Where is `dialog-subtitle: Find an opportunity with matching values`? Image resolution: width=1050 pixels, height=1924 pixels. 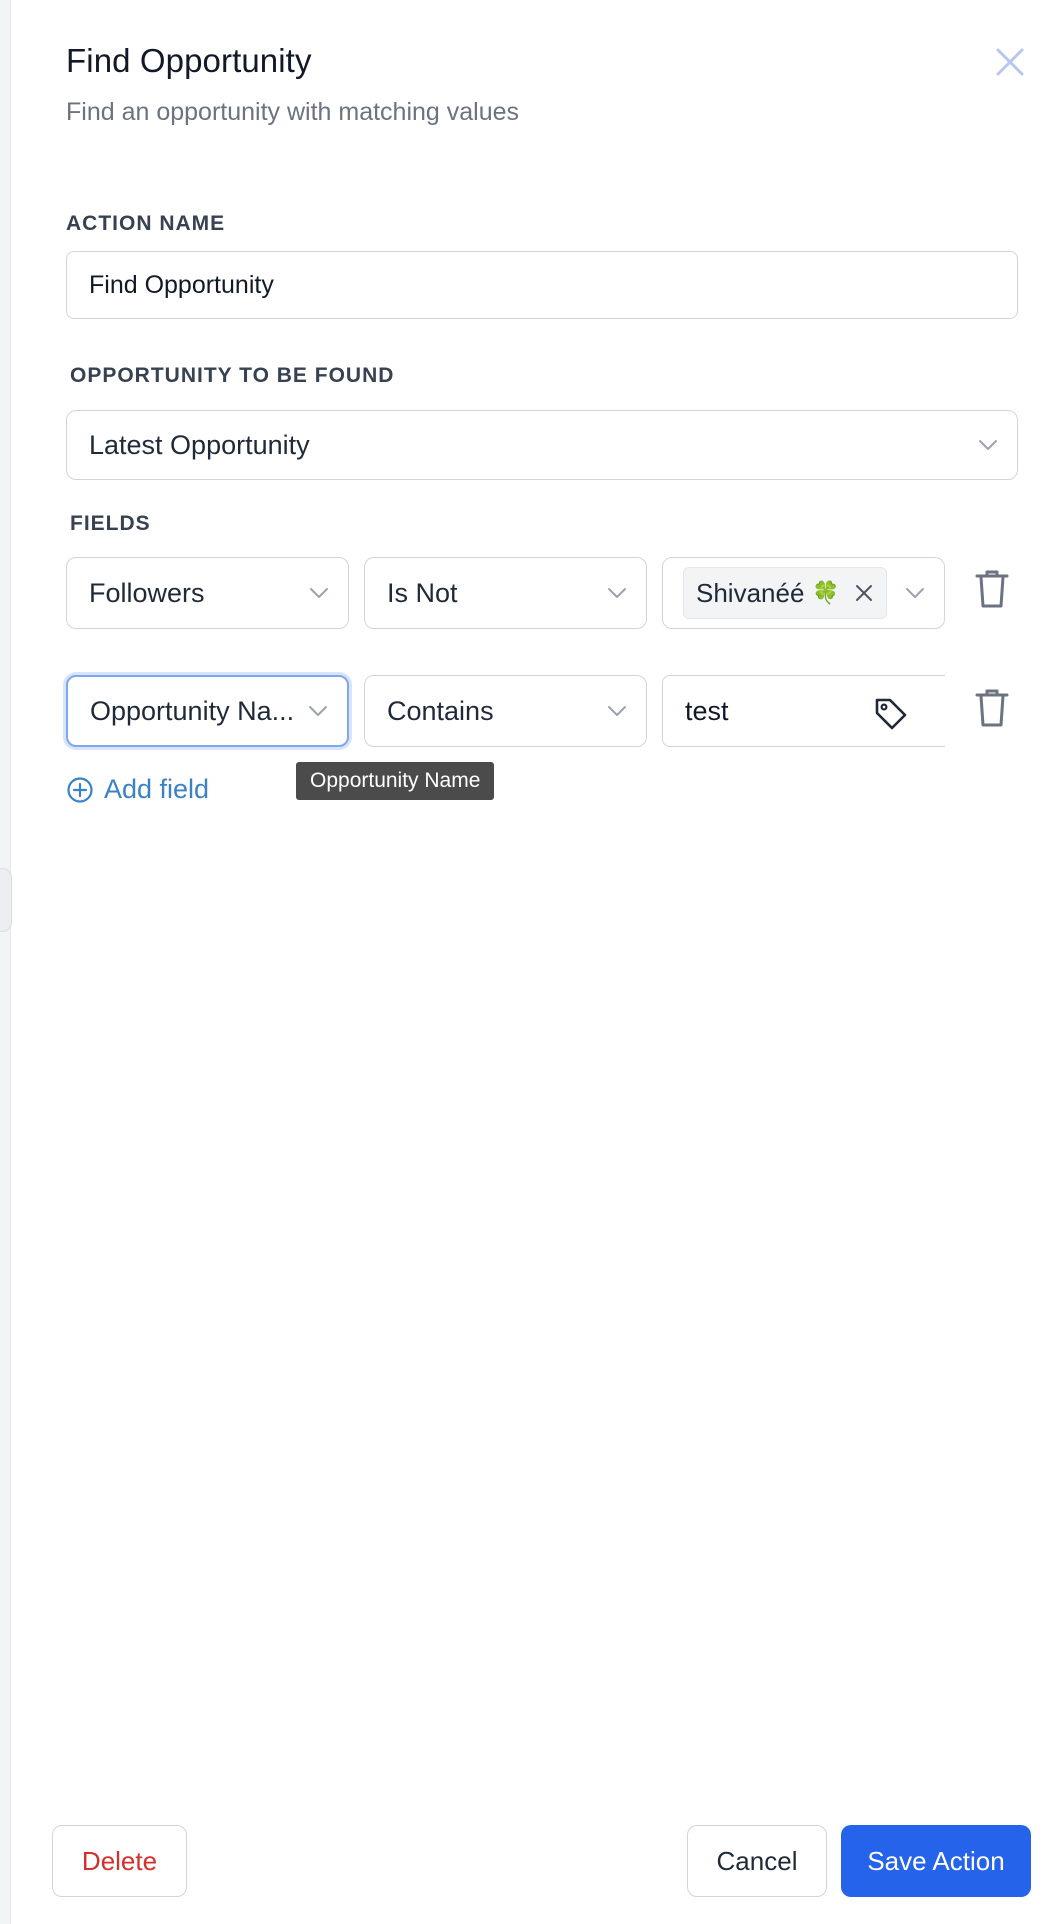 dialog-subtitle: Find an opportunity with matching values is located at coordinates (293, 112).